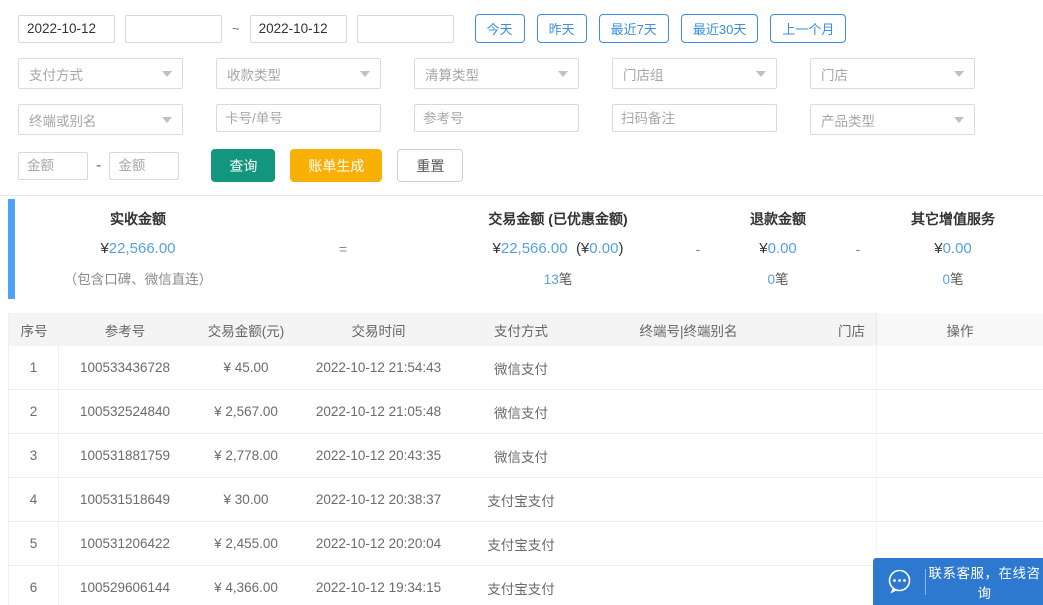 The width and height of the screenshot is (1043, 605). What do you see at coordinates (173, 28) in the screenshot?
I see `start-time-input` at bounding box center [173, 28].